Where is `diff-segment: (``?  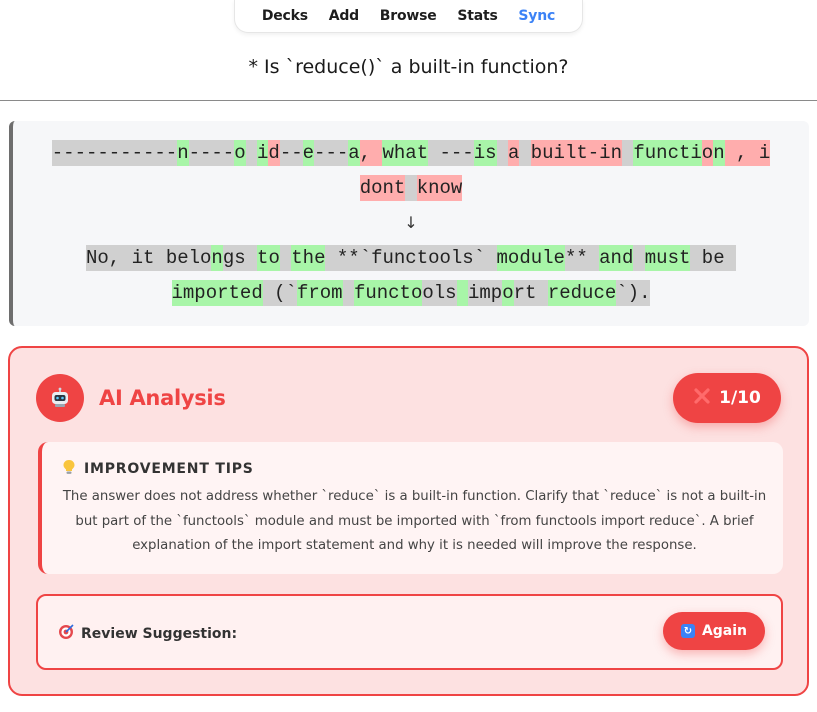
diff-segment: (` is located at coordinates (279, 293).